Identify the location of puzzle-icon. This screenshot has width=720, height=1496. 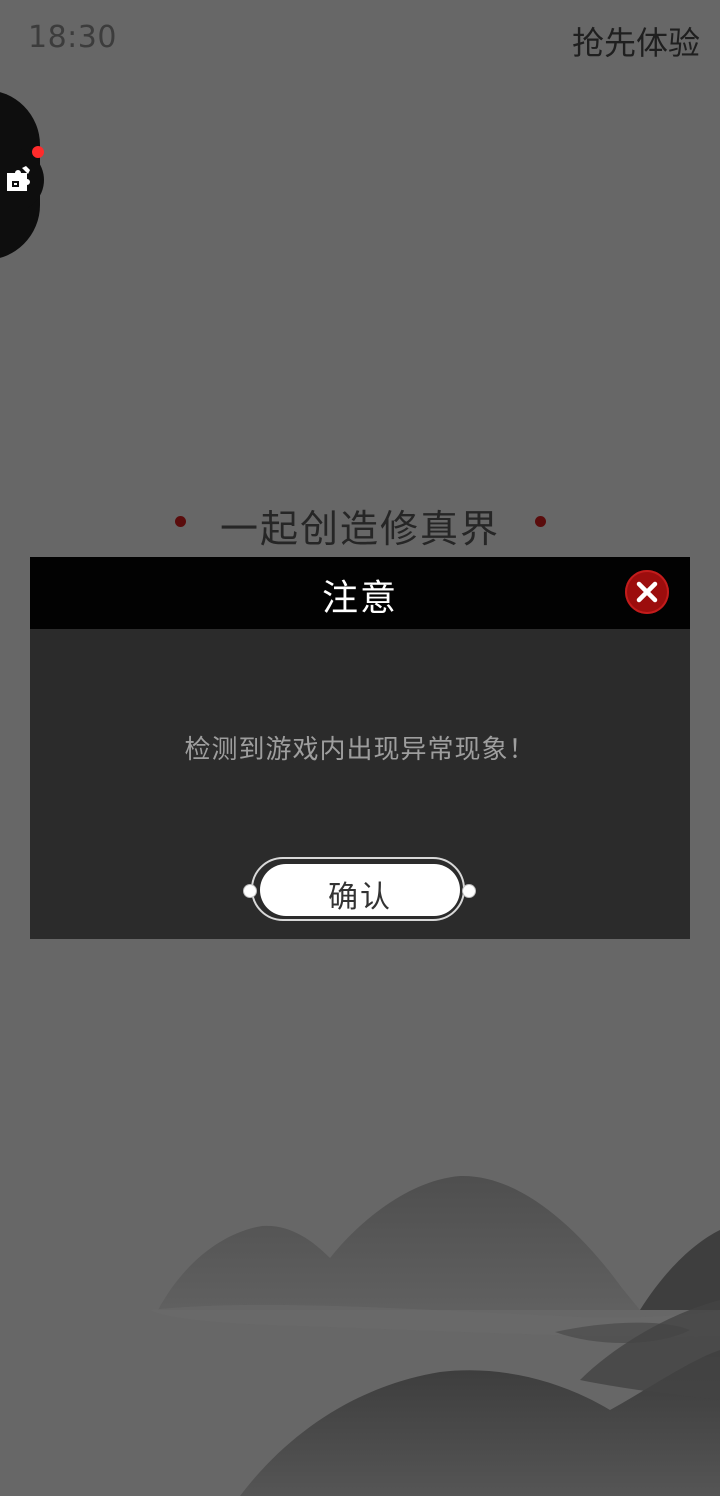
(18, 178).